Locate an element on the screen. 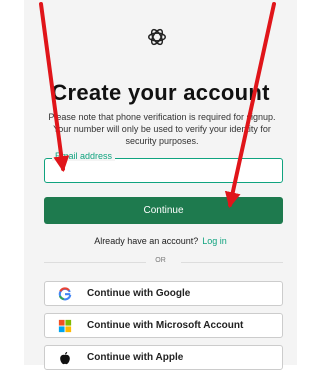 Image resolution: width=321 pixels, height=370 pixels. google-icon is located at coordinates (65, 294).